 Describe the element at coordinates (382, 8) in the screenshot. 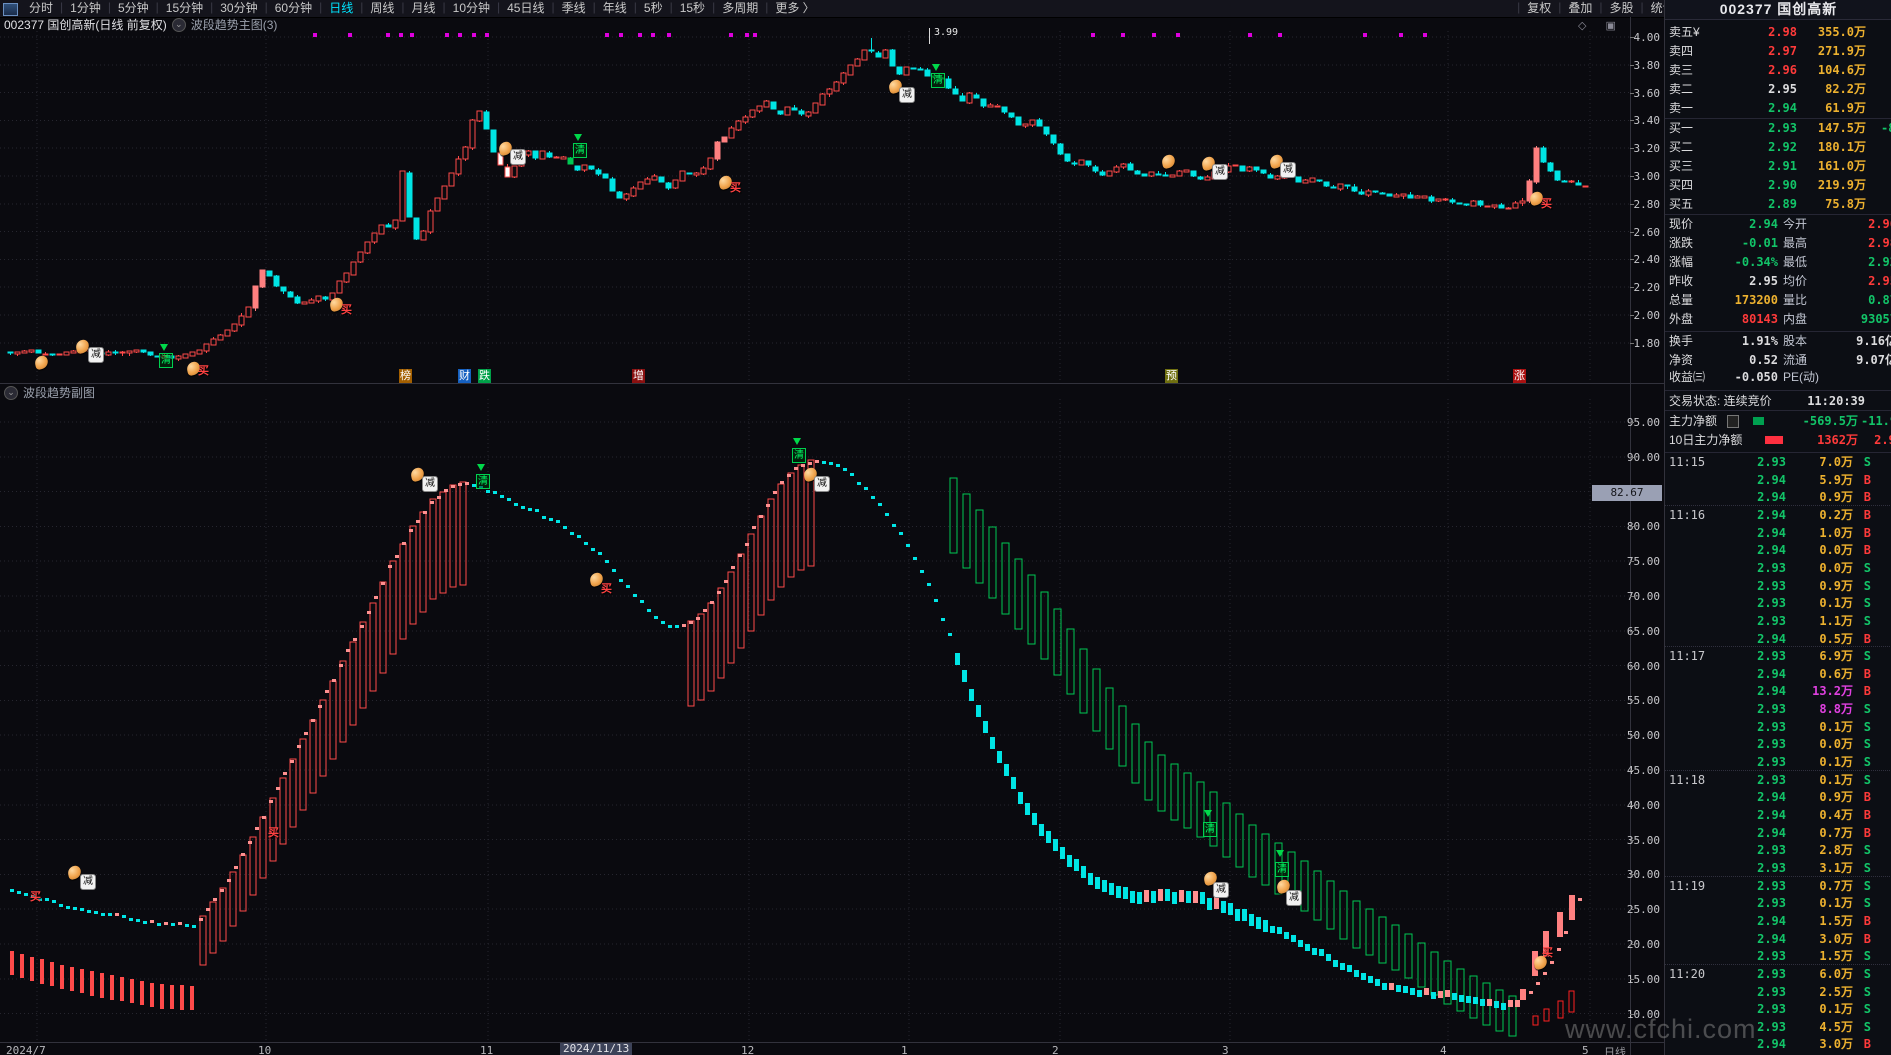

I see `period-item-8: 周线` at that location.